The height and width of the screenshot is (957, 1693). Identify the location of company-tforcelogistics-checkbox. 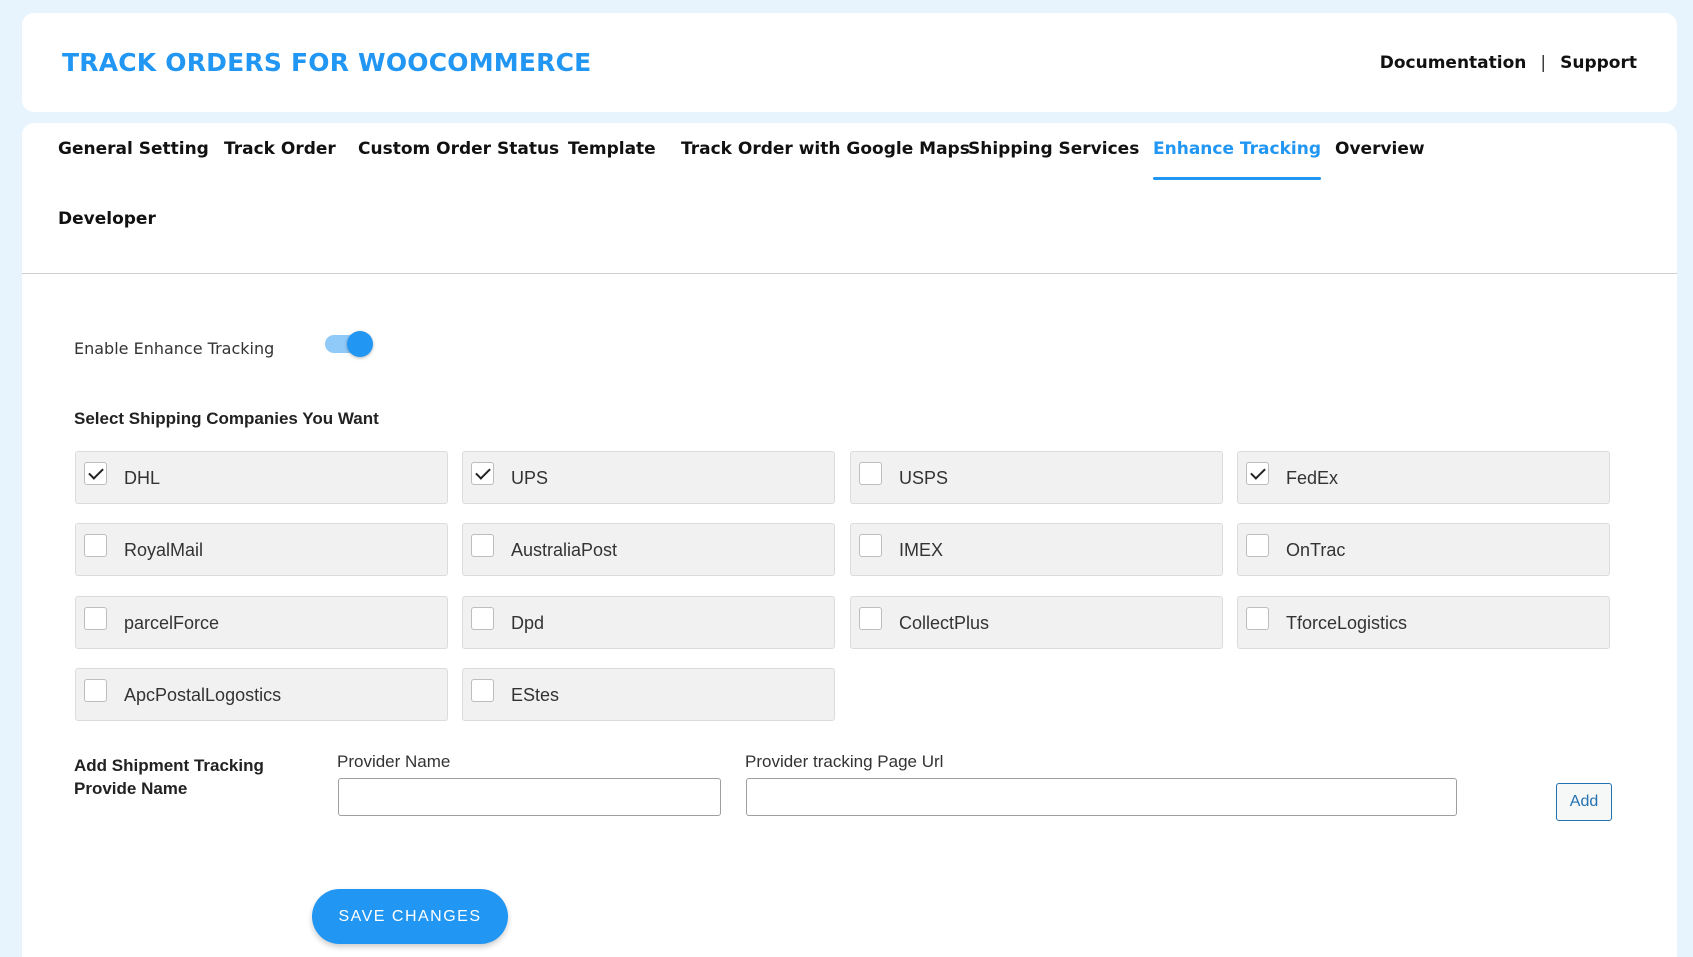
(1257, 618).